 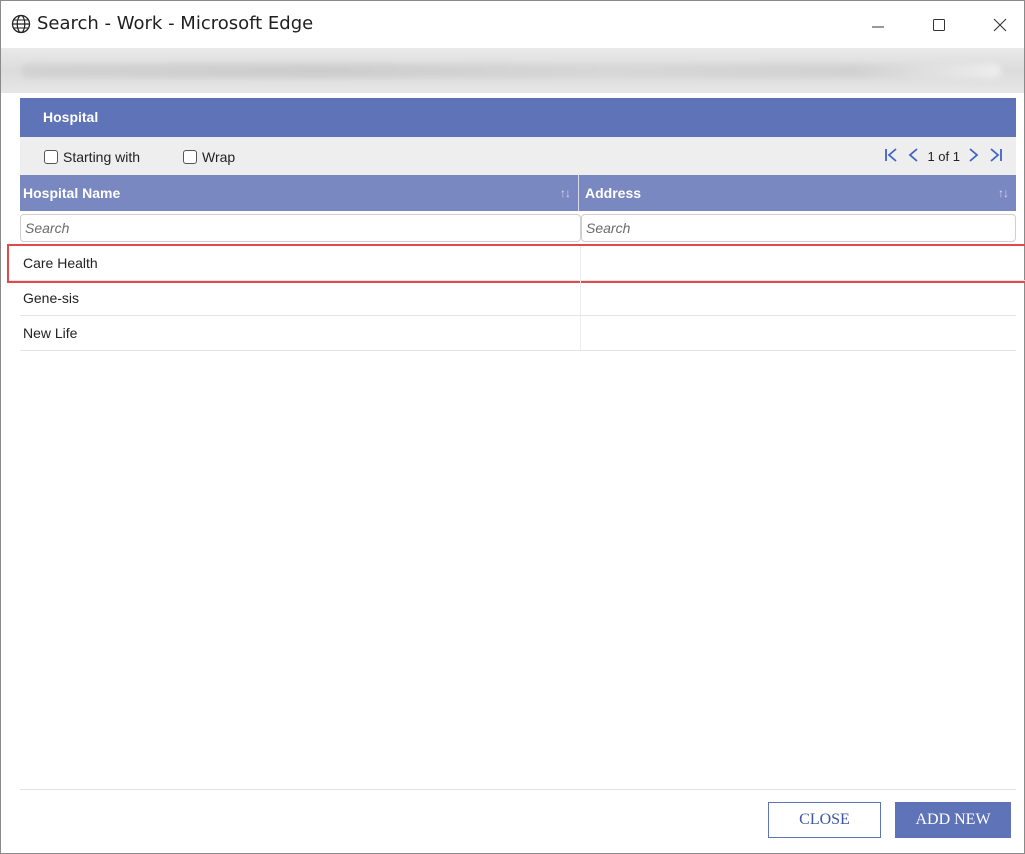 I want to click on prev-page-icon, so click(x=913, y=156).